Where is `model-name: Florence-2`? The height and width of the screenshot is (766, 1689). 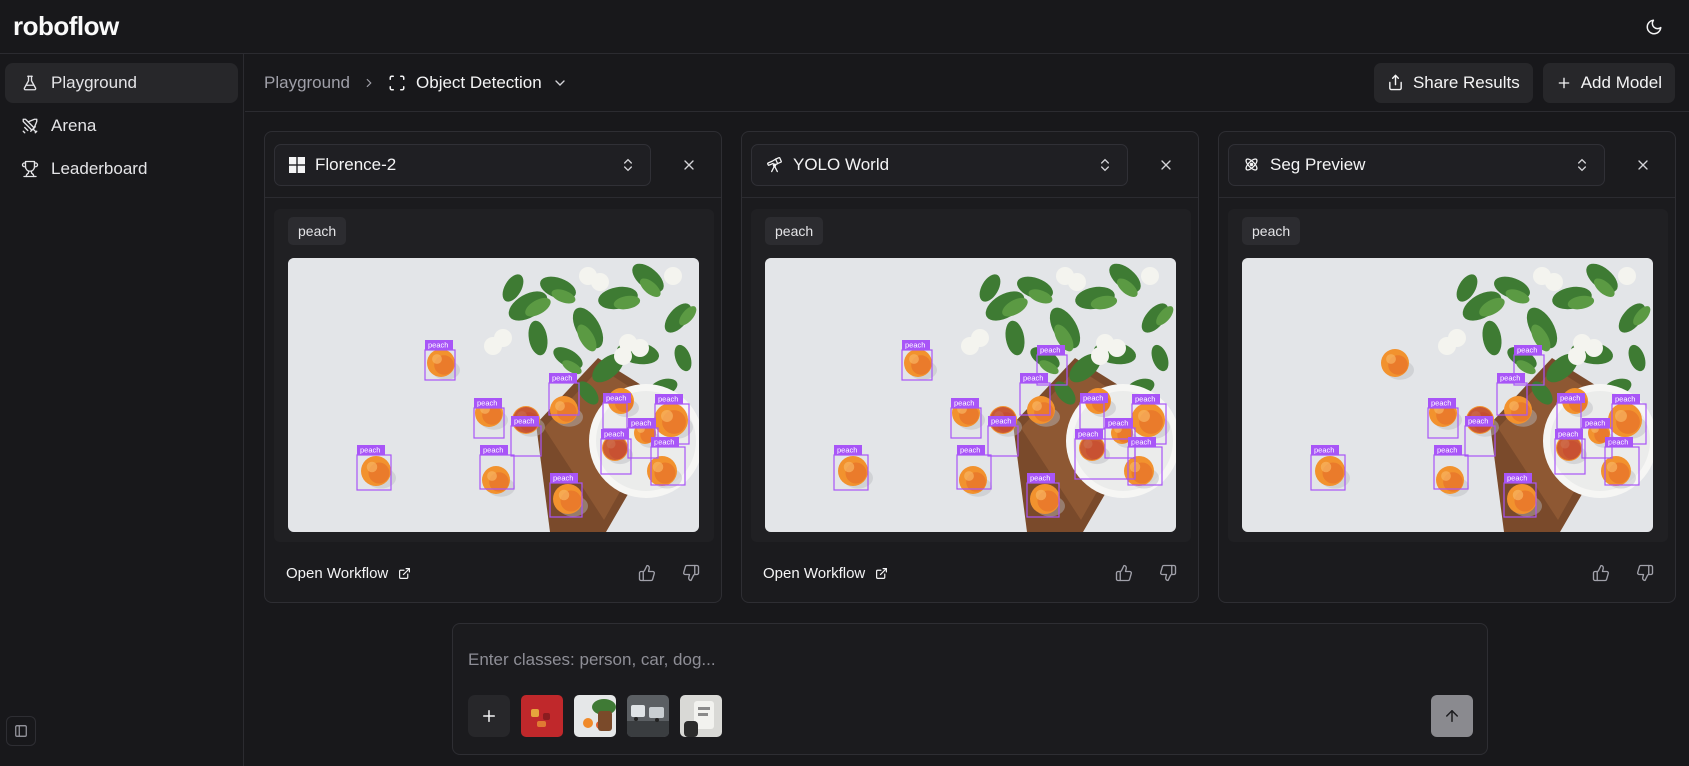 model-name: Florence-2 is located at coordinates (356, 164).